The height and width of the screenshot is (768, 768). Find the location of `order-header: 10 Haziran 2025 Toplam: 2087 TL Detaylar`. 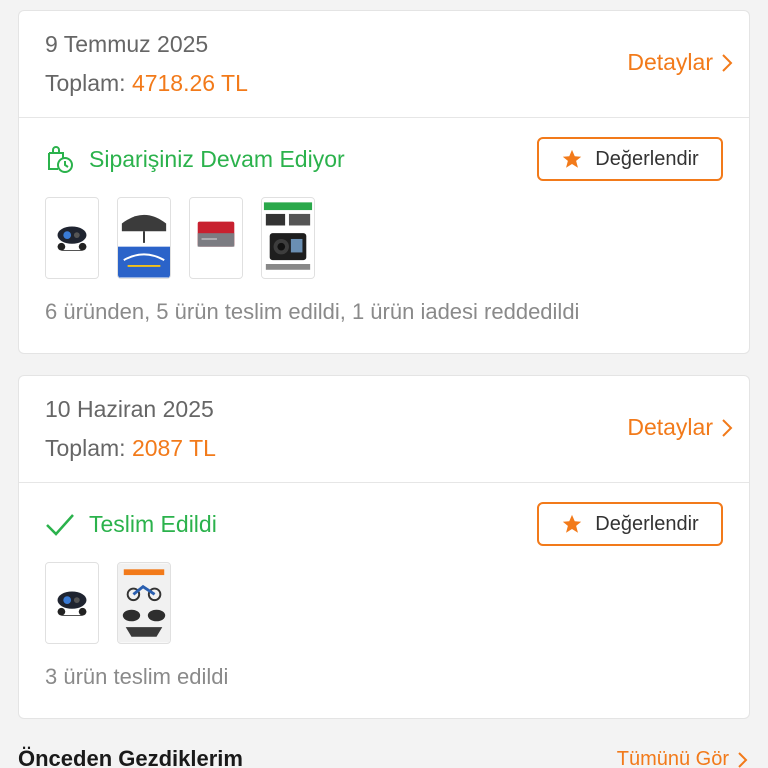

order-header: 10 Haziran 2025 Toplam: 2087 TL Detaylar is located at coordinates (384, 429).